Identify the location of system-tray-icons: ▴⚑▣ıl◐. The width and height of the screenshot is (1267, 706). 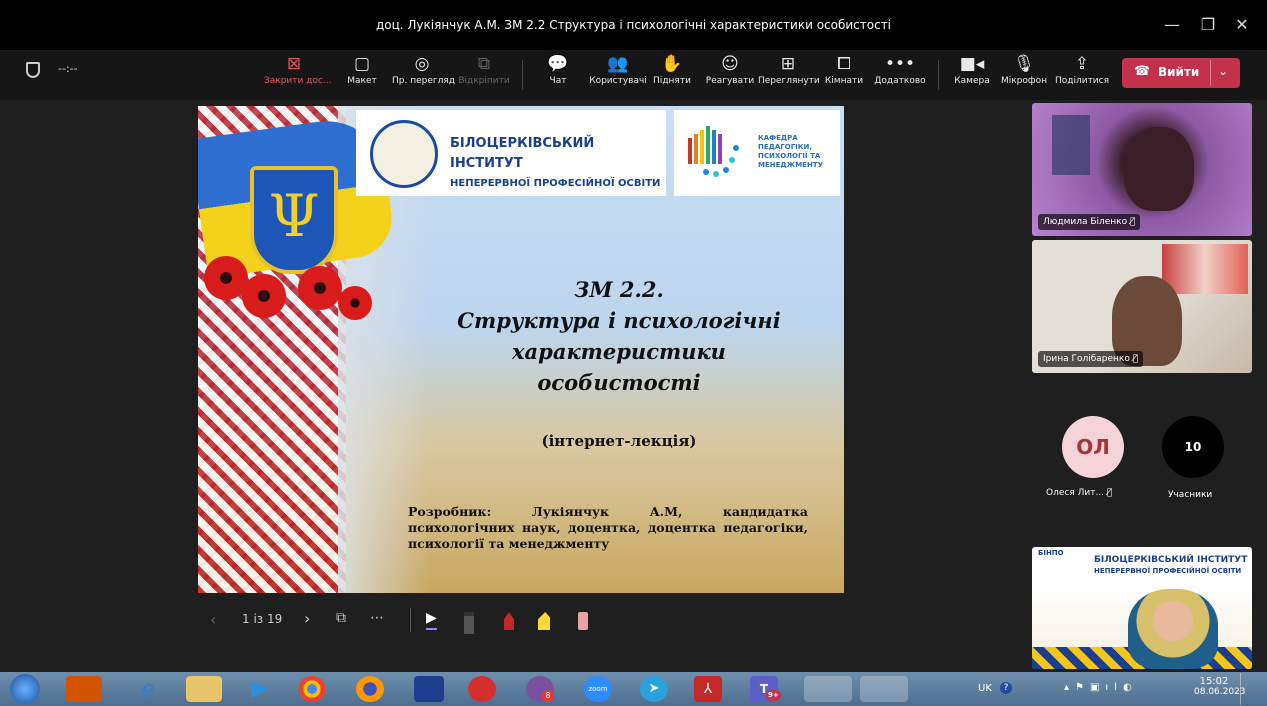
(1101, 687).